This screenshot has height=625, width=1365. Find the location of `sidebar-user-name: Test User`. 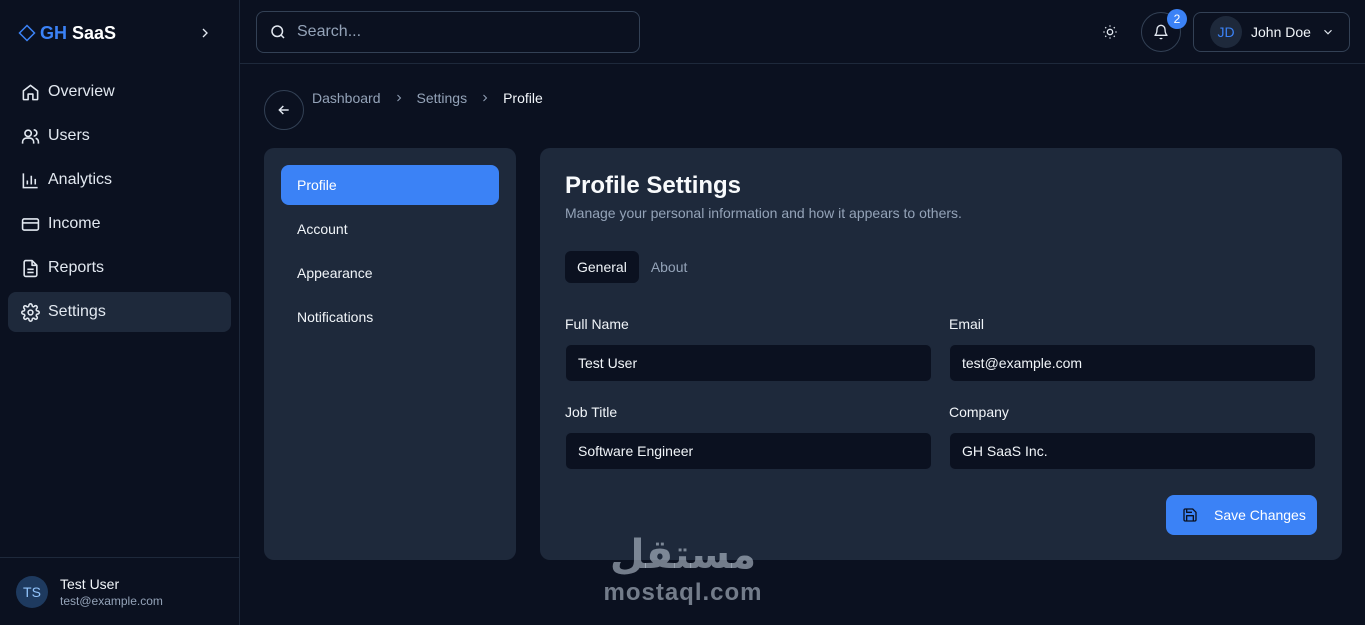

sidebar-user-name: Test User is located at coordinates (90, 583).